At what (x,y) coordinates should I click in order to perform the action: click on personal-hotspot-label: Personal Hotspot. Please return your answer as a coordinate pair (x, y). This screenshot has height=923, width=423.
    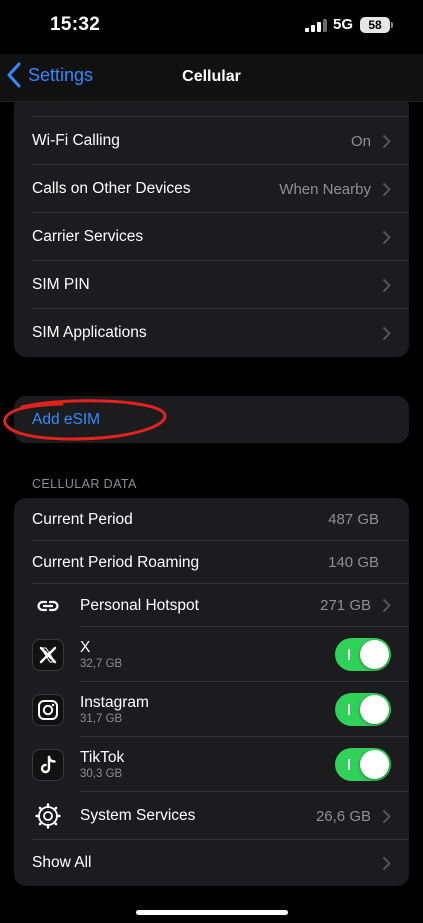
    Looking at the image, I should click on (139, 605).